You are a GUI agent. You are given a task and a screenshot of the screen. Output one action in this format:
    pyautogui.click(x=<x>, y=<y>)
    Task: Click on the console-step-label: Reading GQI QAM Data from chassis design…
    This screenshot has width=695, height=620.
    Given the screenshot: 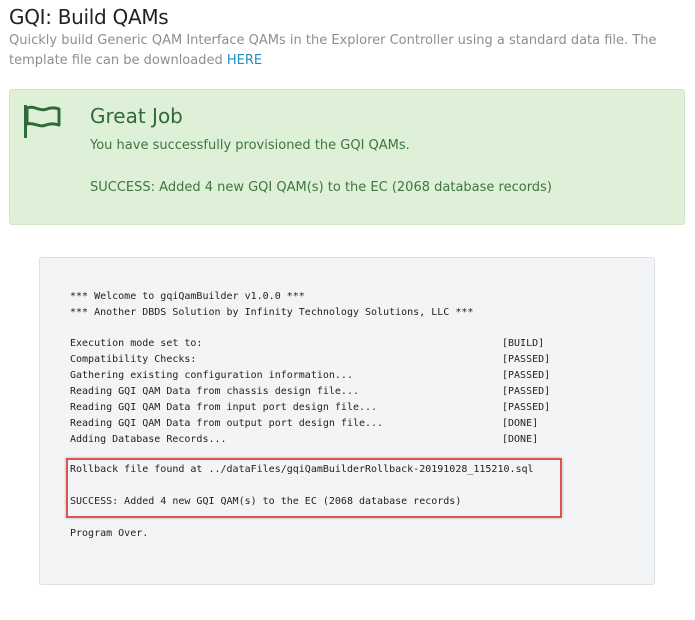 What is the action you would take?
    pyautogui.click(x=214, y=391)
    